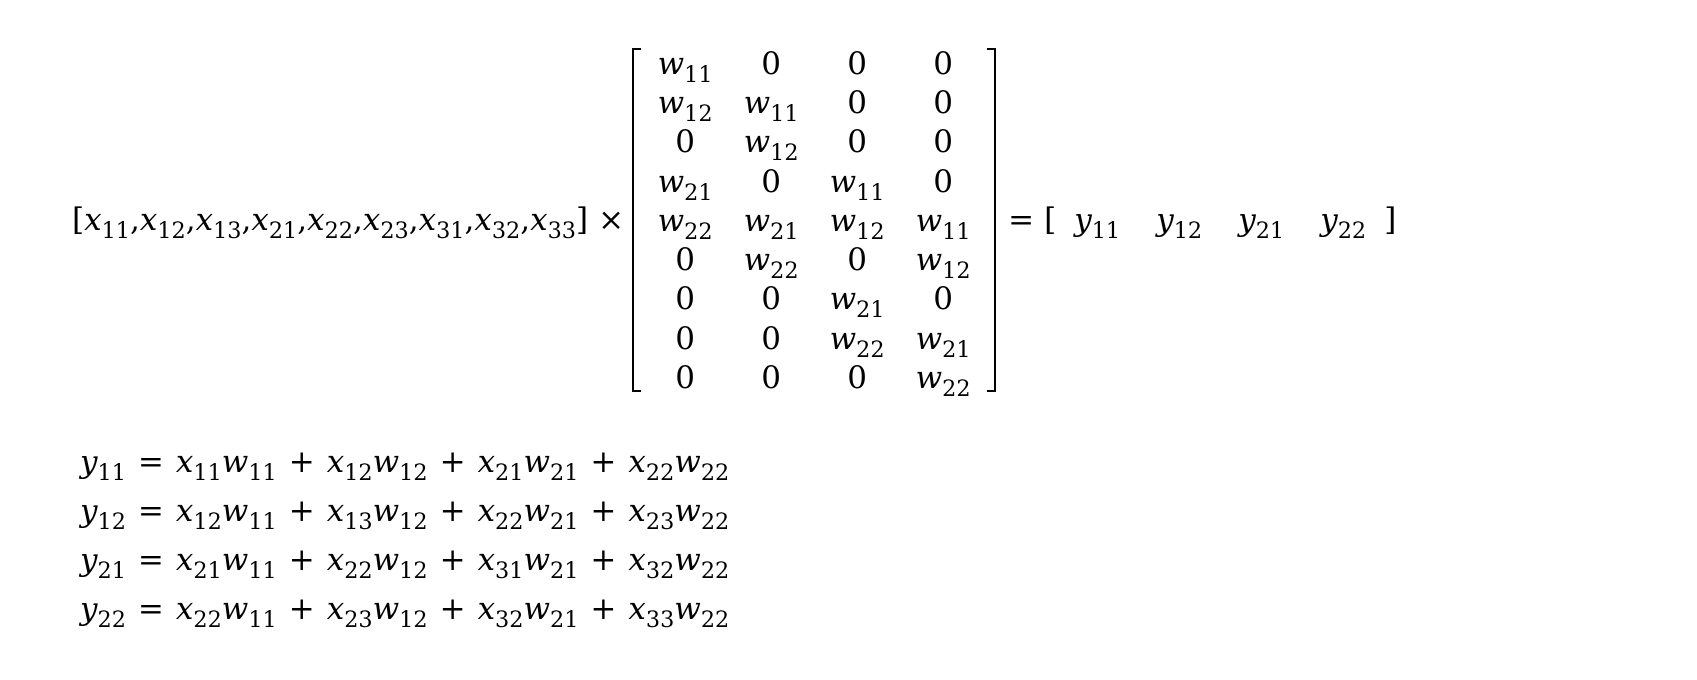  Describe the element at coordinates (501, 611) in the screenshot. I see `term-factor: x32` at that location.